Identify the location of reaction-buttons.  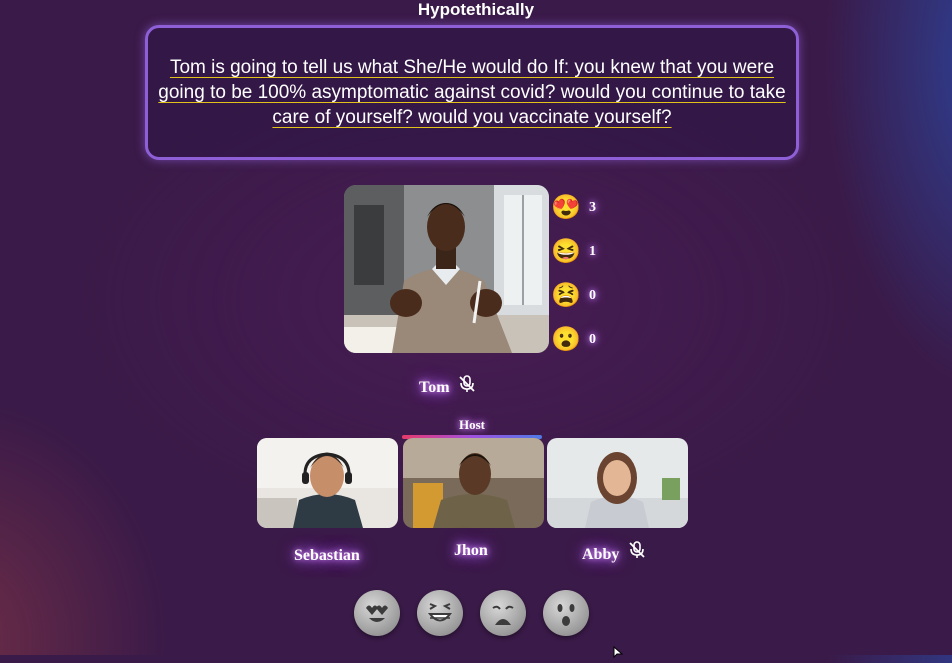
(471, 613).